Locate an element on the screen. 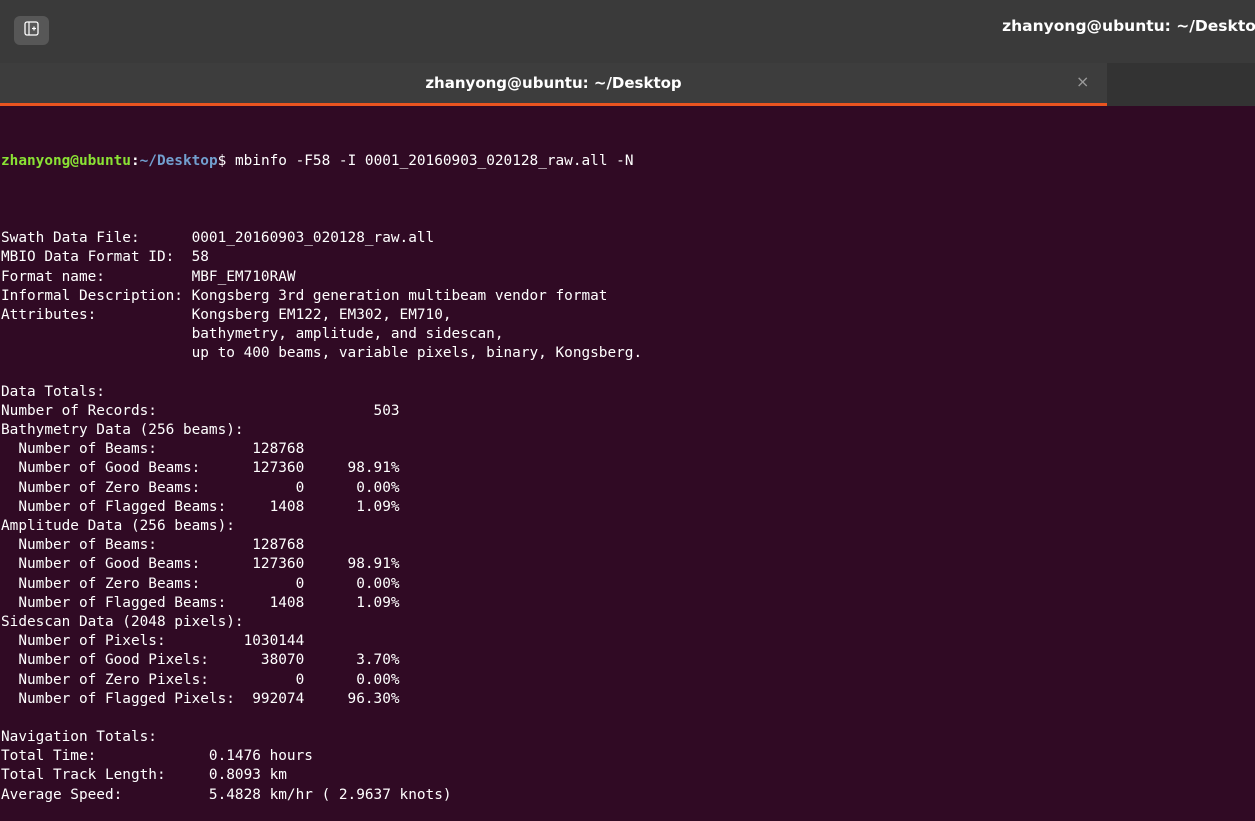 The width and height of the screenshot is (1255, 821). title-bar: zhanyong@ubuntu: ~/Desktop is located at coordinates (627, 31).